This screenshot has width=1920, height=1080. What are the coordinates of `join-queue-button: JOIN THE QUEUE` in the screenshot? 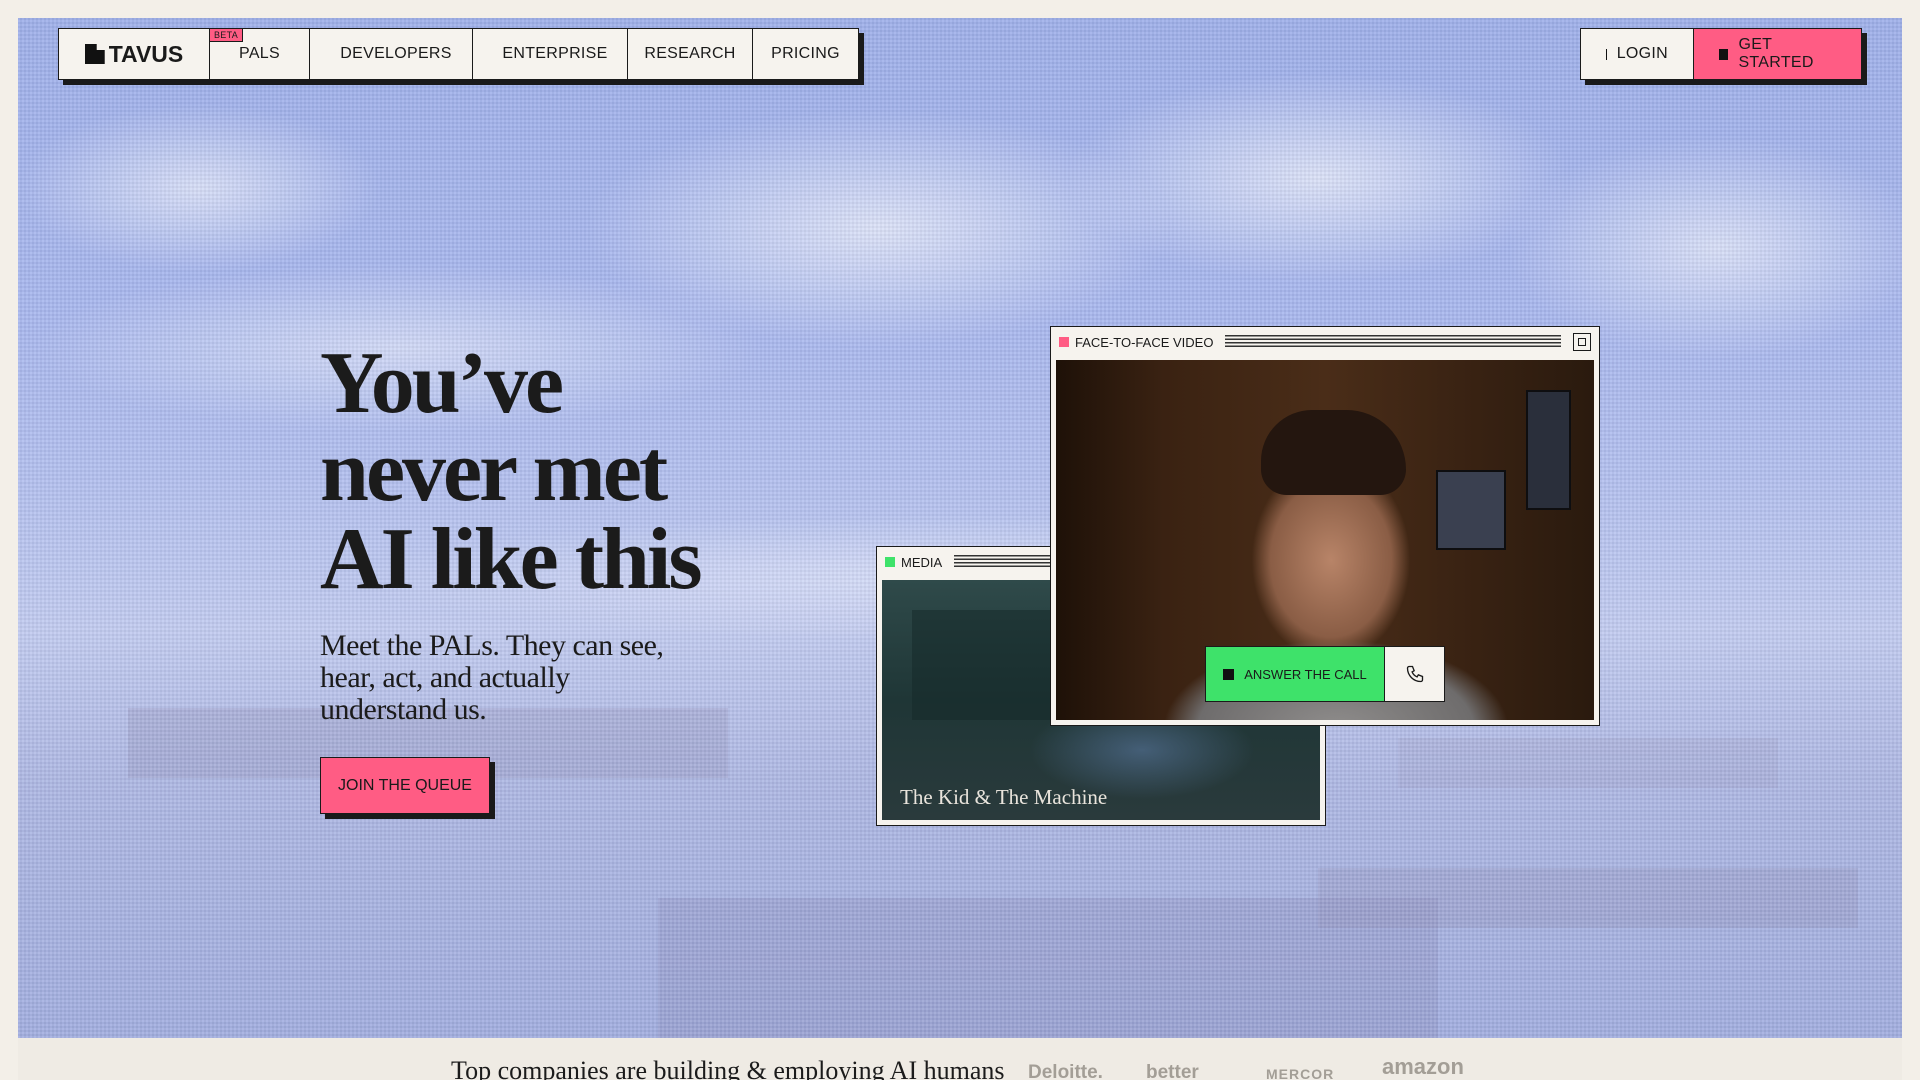 It's located at (405, 785).